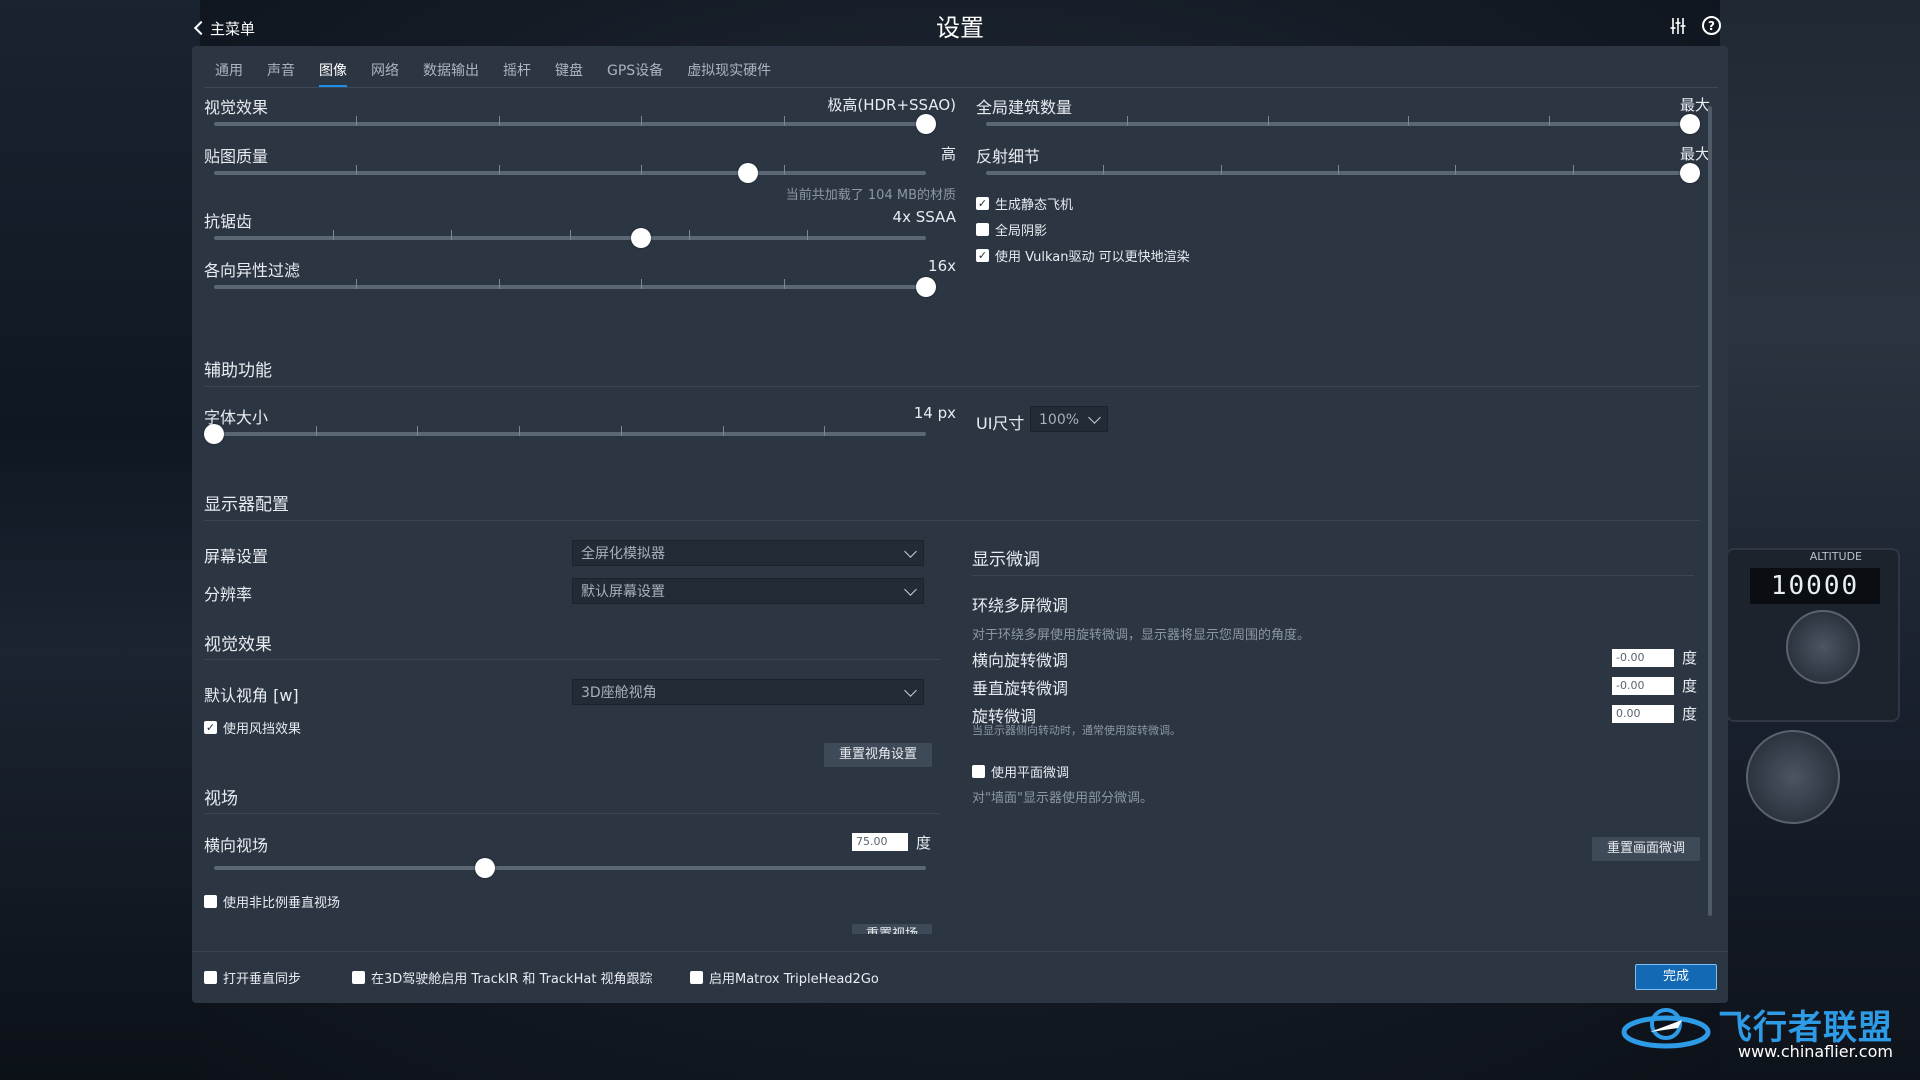 The width and height of the screenshot is (1920, 1080). Describe the element at coordinates (572, 813) in the screenshot. I see `field-of-view-divider` at that location.